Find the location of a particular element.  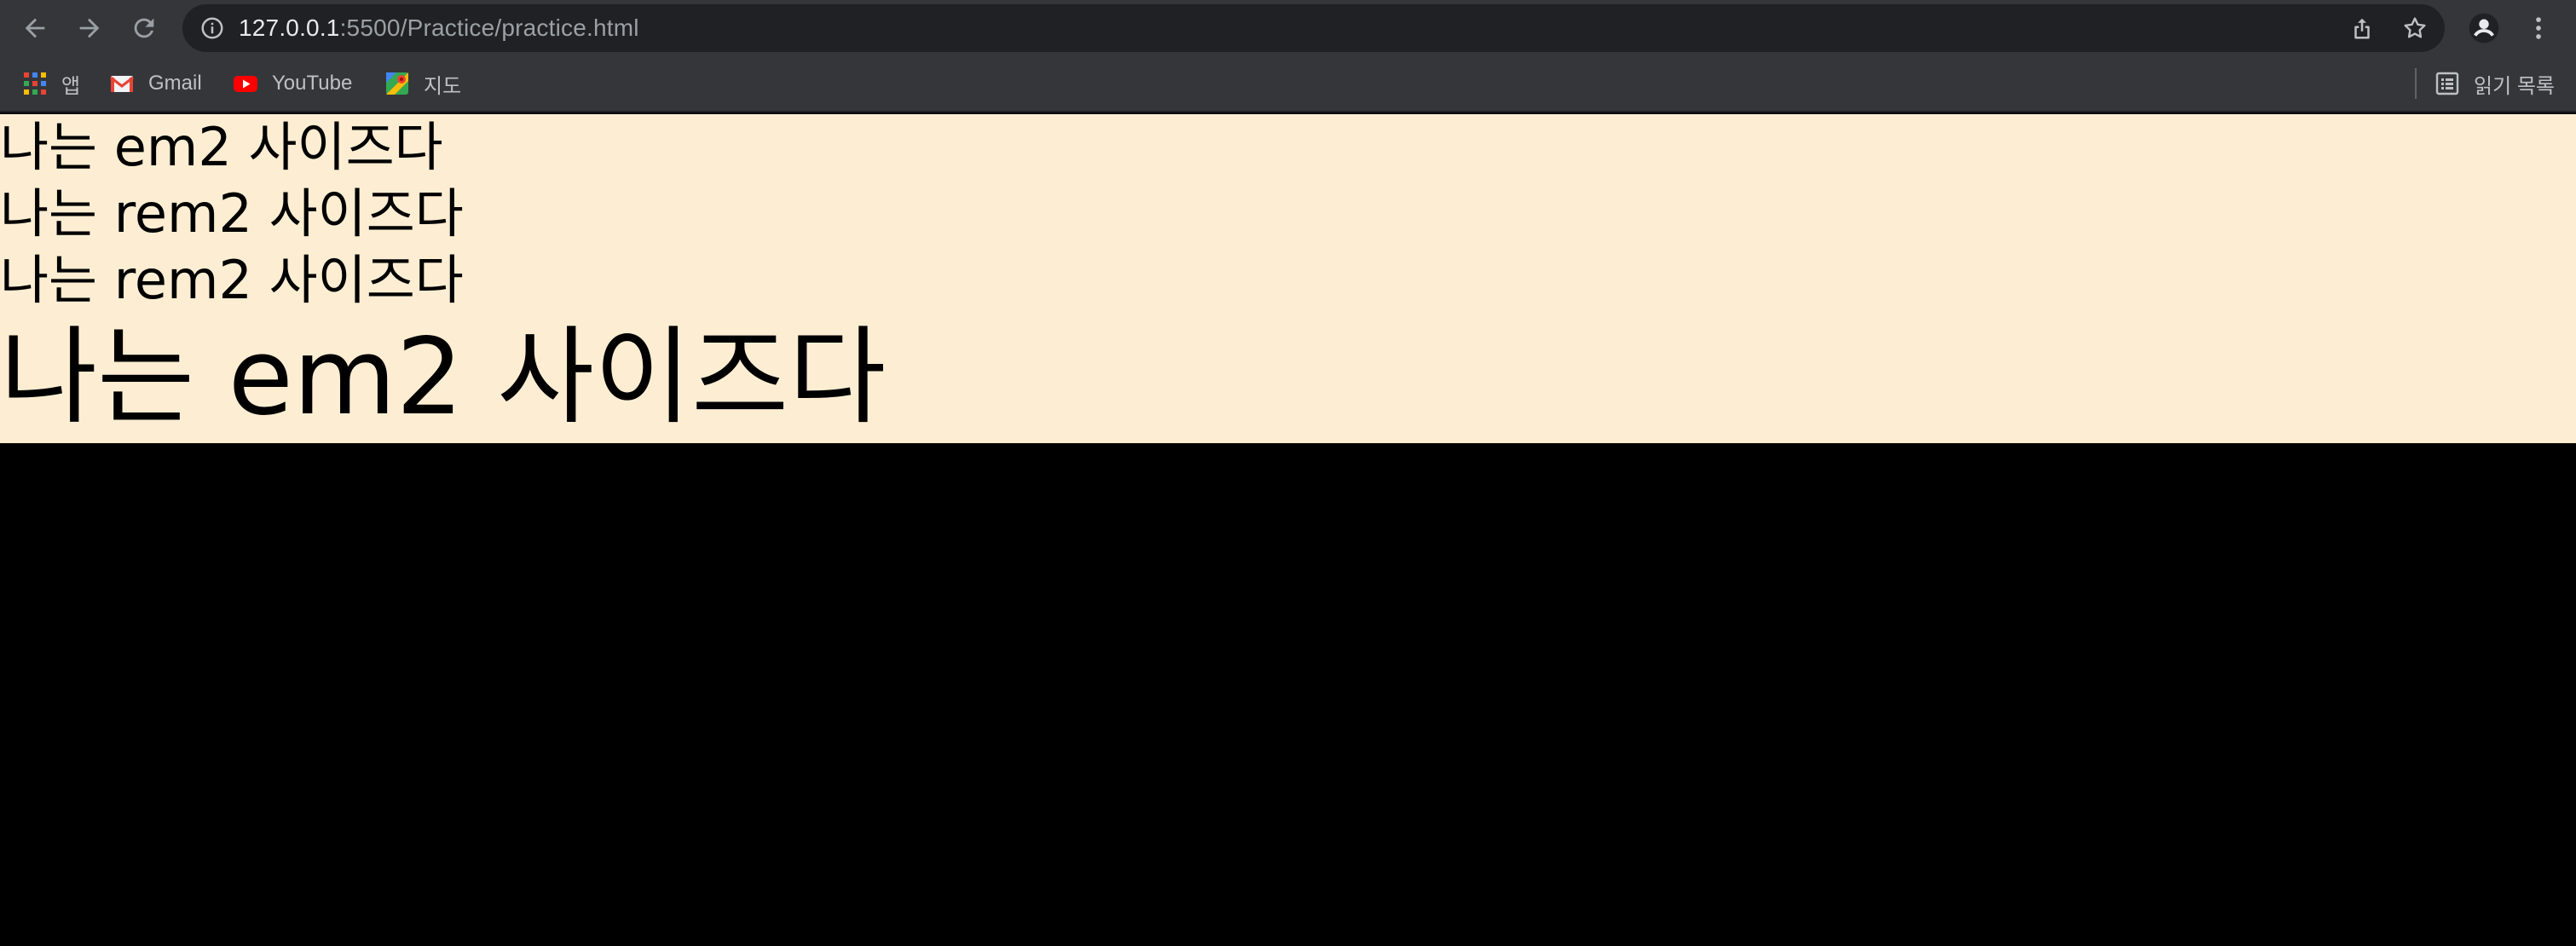

bookmark-label: 지도 is located at coordinates (443, 86).